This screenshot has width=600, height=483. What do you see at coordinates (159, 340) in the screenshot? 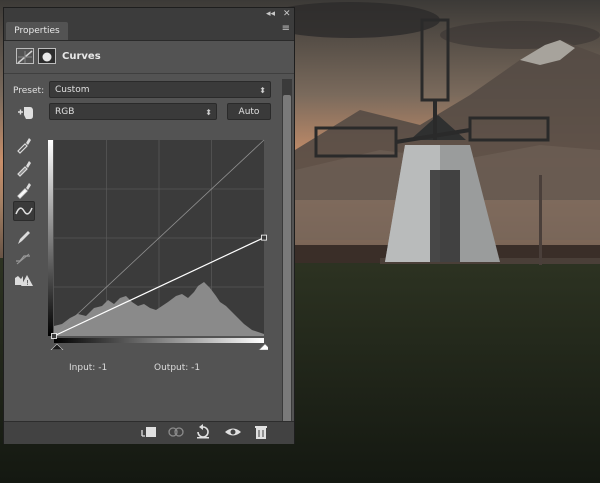
I see `input-gradient-bar` at bounding box center [159, 340].